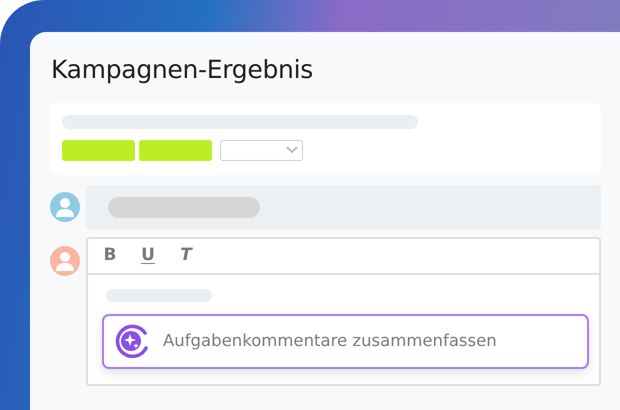 This screenshot has height=410, width=620. I want to click on chevron-icon, so click(292, 150).